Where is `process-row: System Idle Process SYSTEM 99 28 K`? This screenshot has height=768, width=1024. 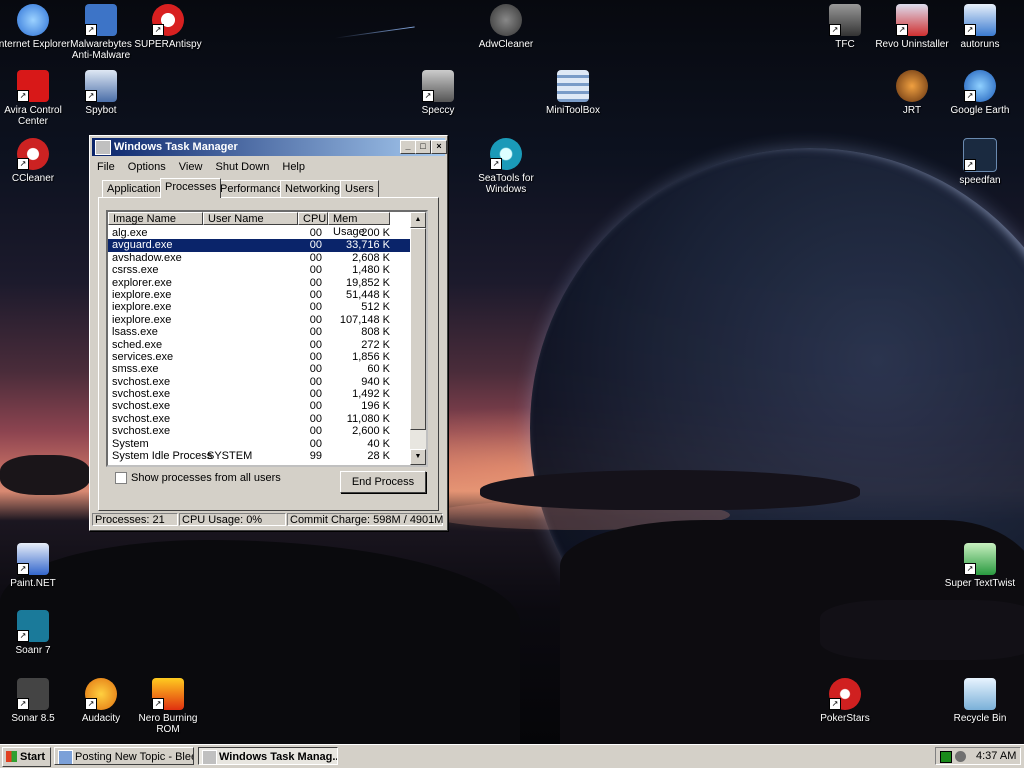 process-row: System Idle Process SYSTEM 99 28 K is located at coordinates (259, 456).